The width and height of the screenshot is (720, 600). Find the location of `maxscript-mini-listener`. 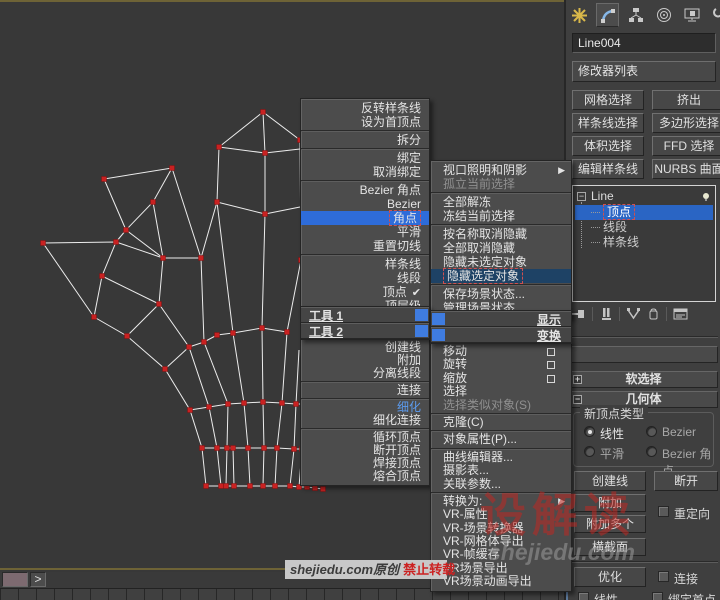

maxscript-mini-listener is located at coordinates (15, 579).